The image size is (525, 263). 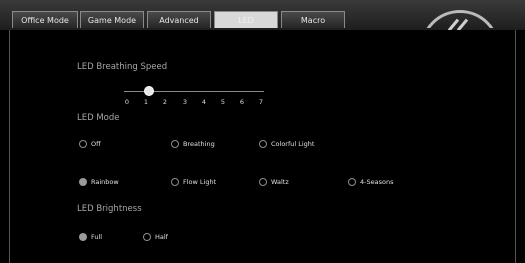 I want to click on led-mode-colorful-light-radio: Colorful Light, so click(x=286, y=144).